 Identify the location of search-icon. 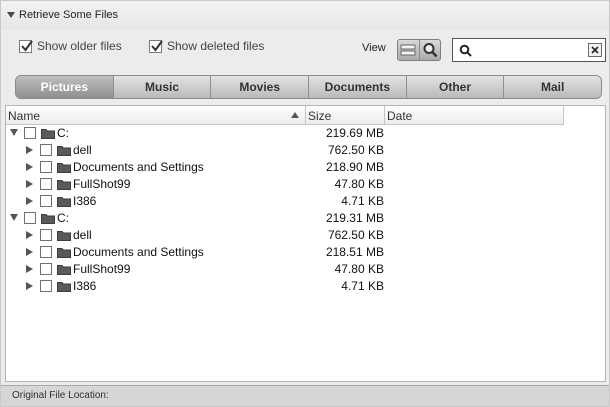
(465, 50).